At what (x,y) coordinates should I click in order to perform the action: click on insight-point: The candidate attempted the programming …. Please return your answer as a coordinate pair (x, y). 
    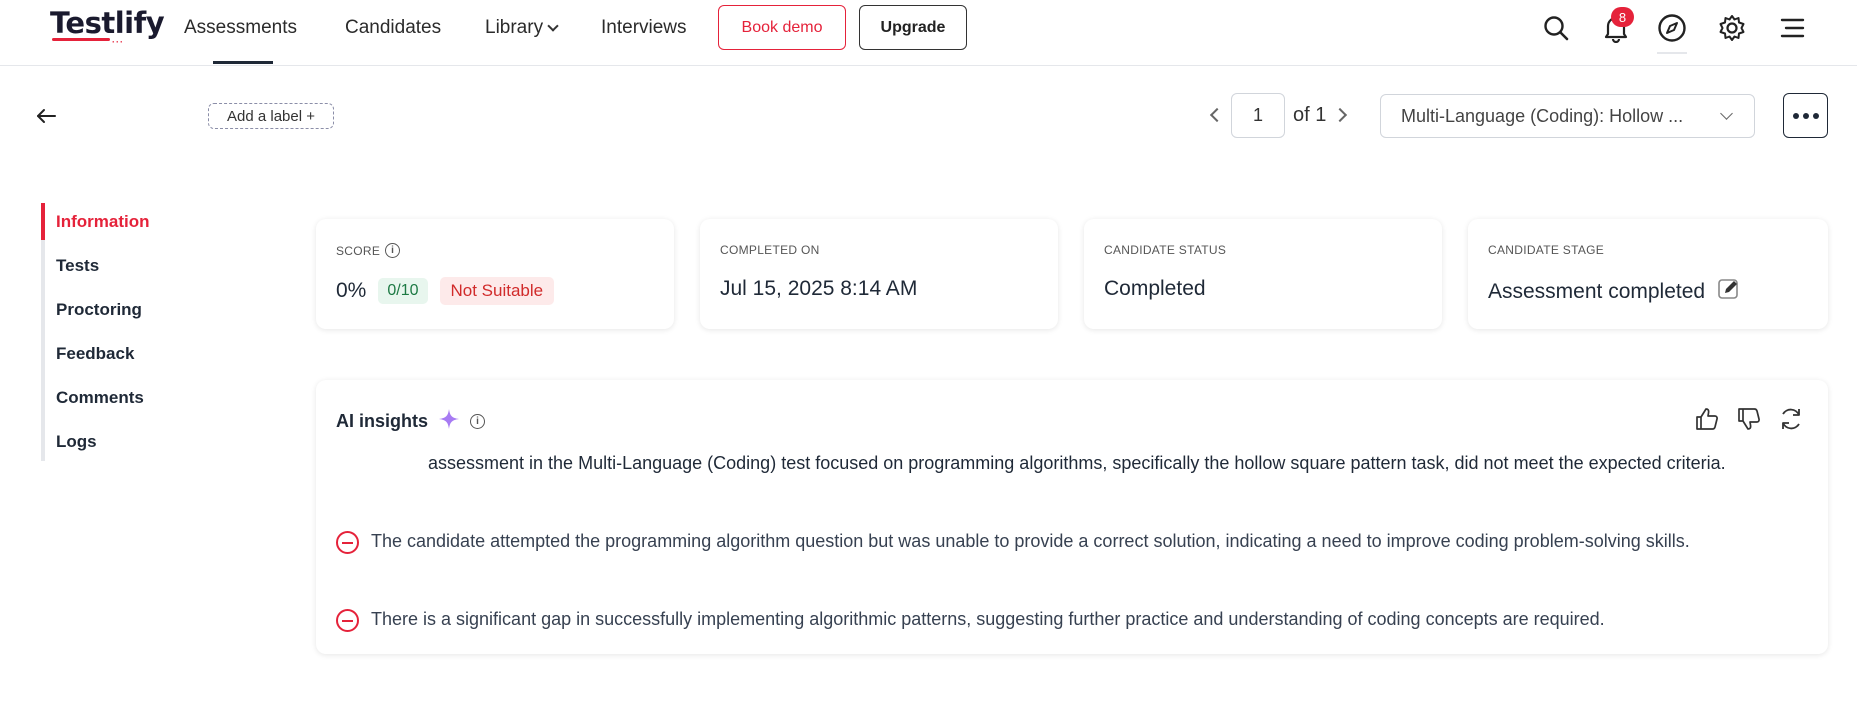
    Looking at the image, I should click on (1071, 541).